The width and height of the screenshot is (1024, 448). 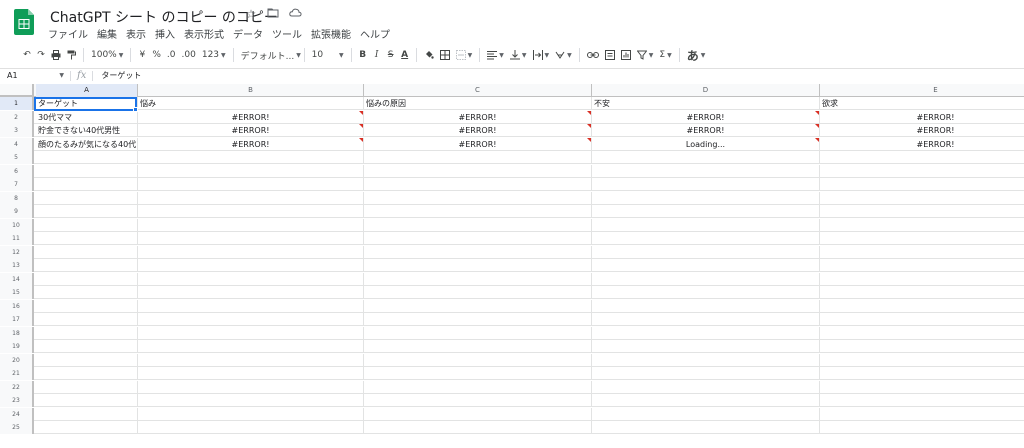 I want to click on cell-a13, so click(x=87, y=265).